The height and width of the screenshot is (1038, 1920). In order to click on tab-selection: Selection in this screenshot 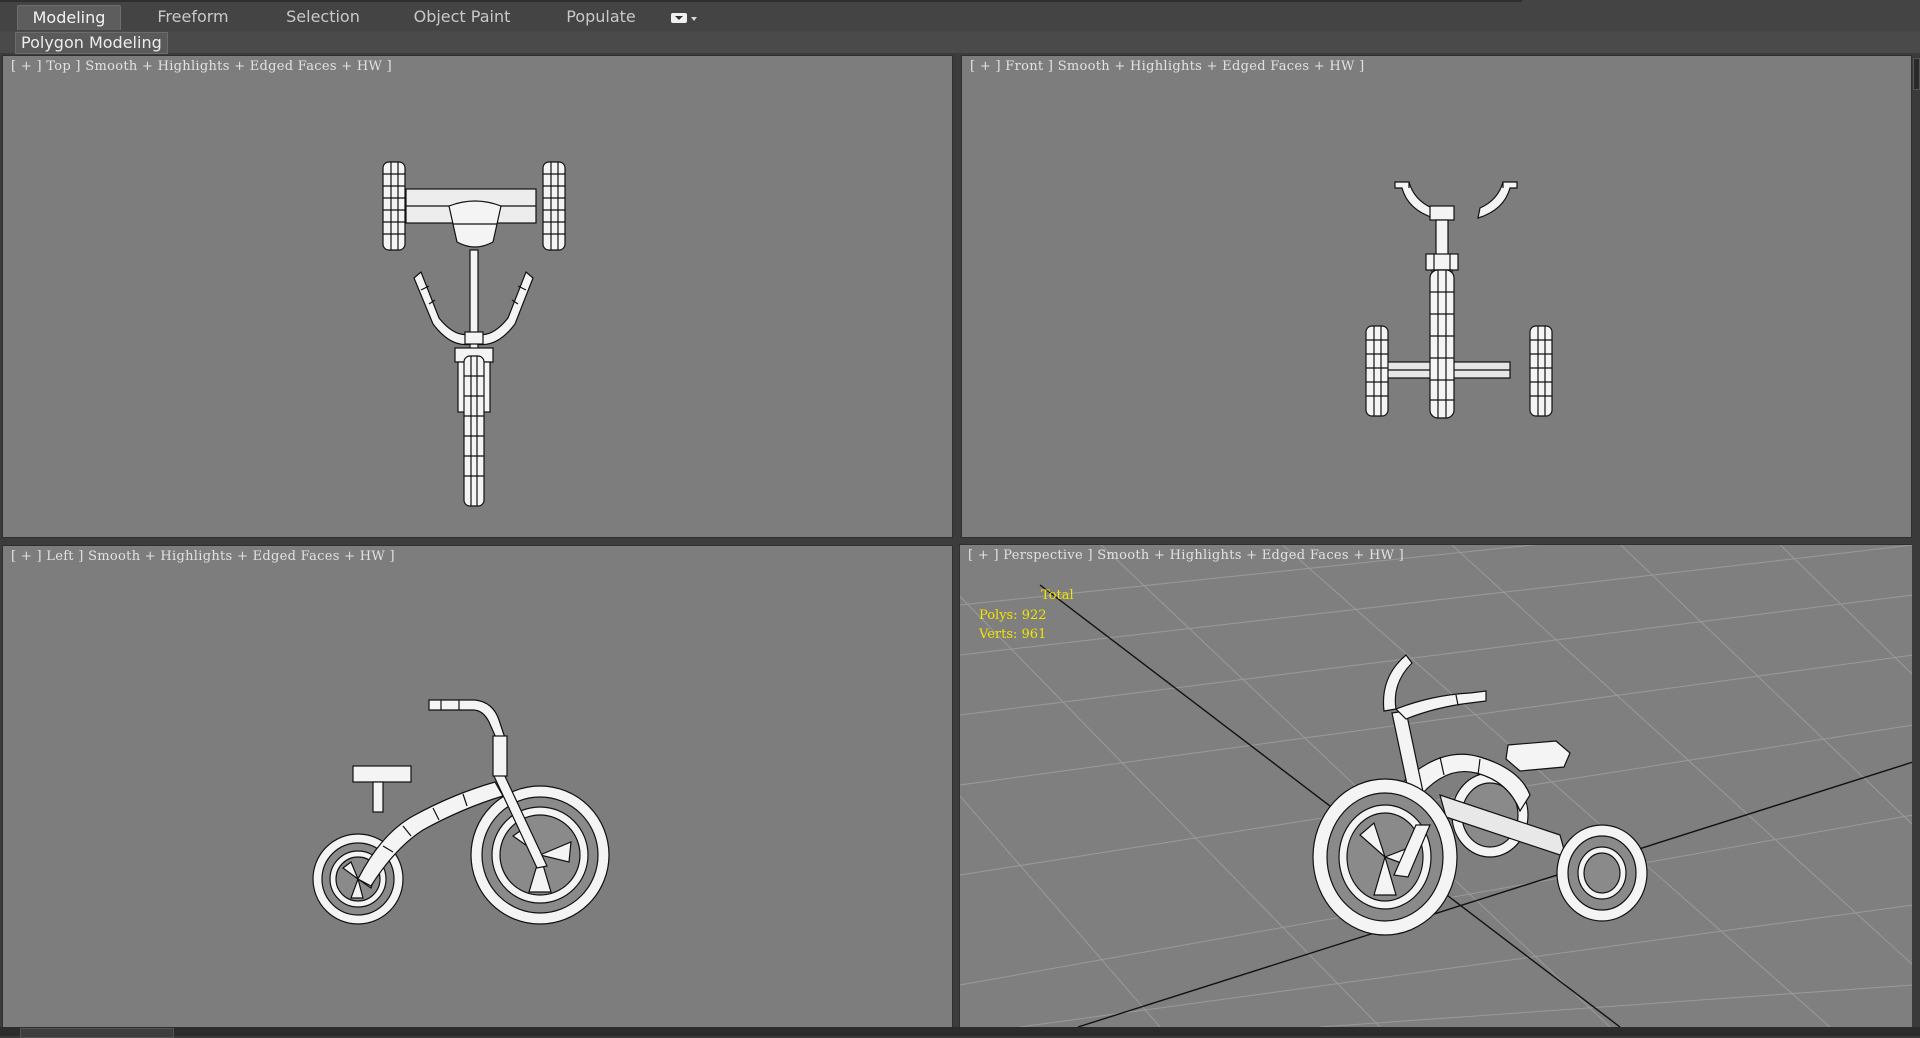, I will do `click(323, 17)`.